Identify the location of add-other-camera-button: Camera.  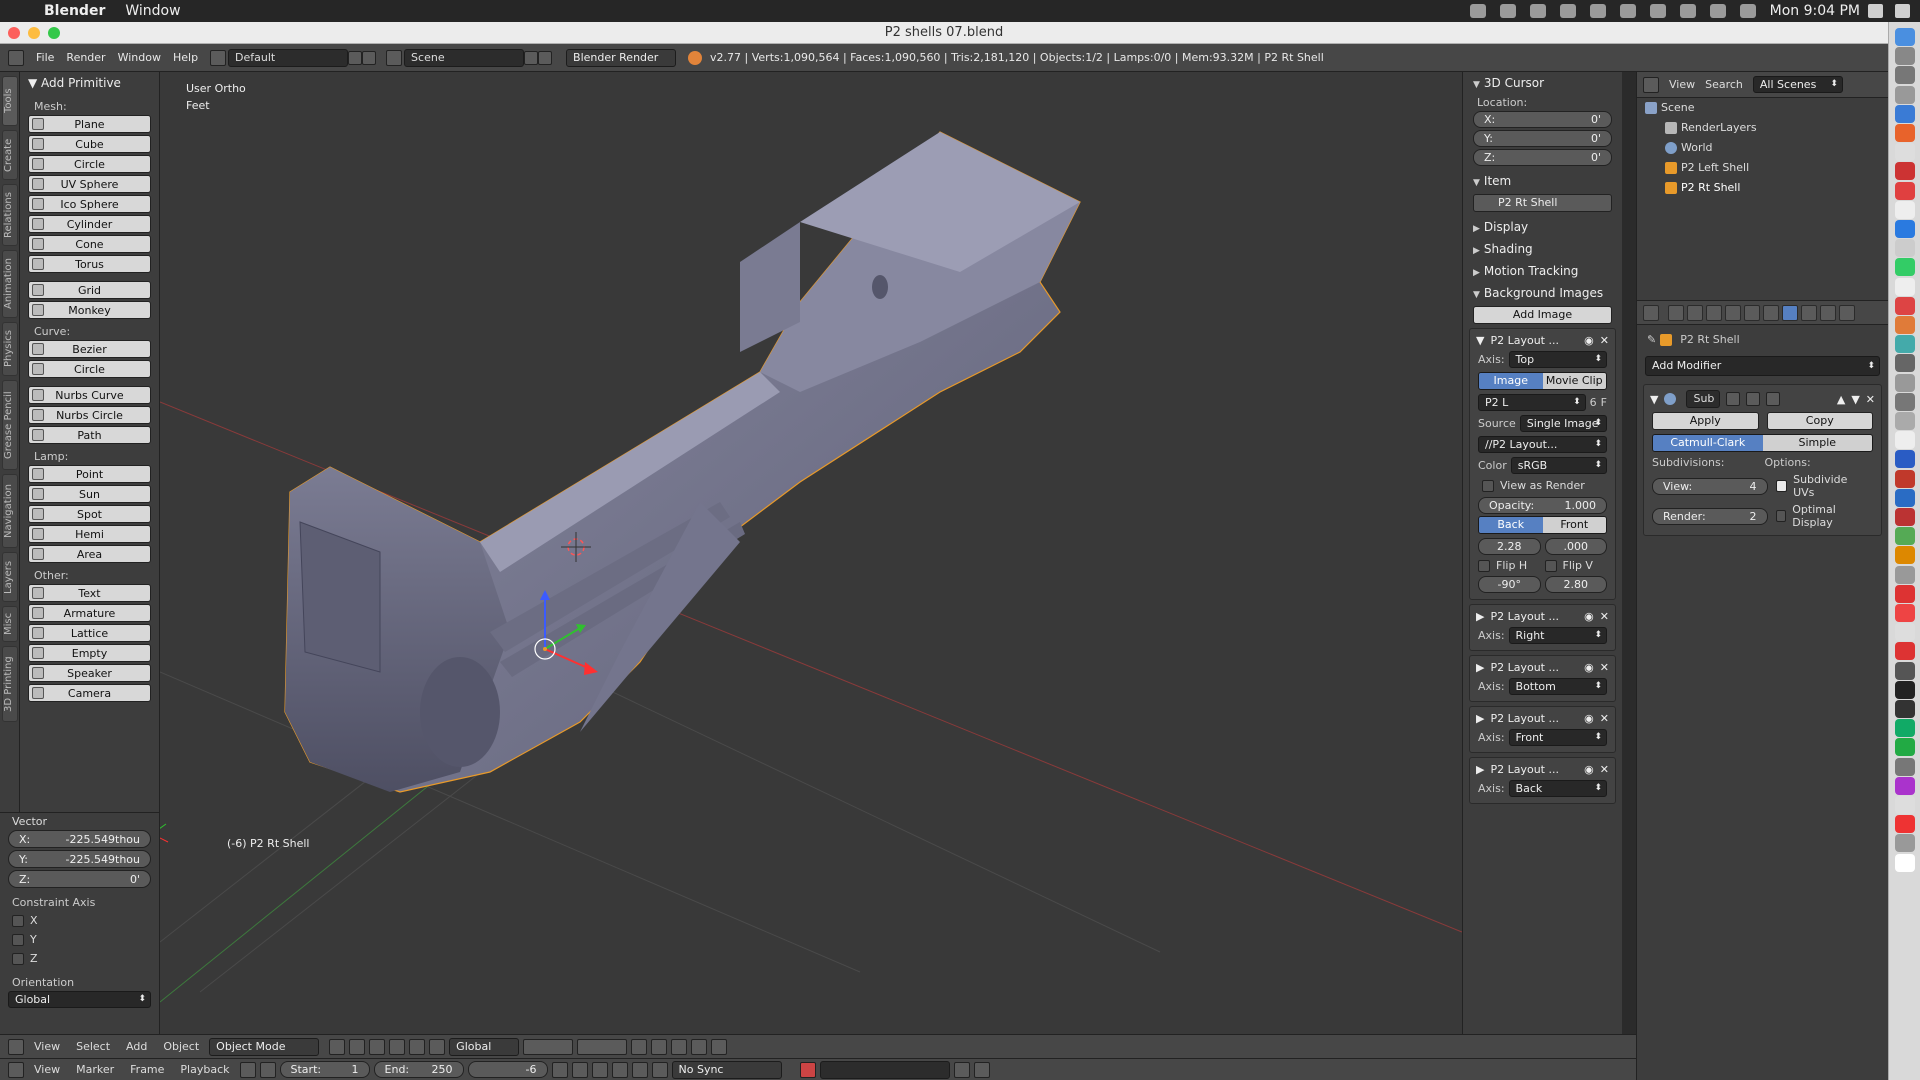
(89, 693).